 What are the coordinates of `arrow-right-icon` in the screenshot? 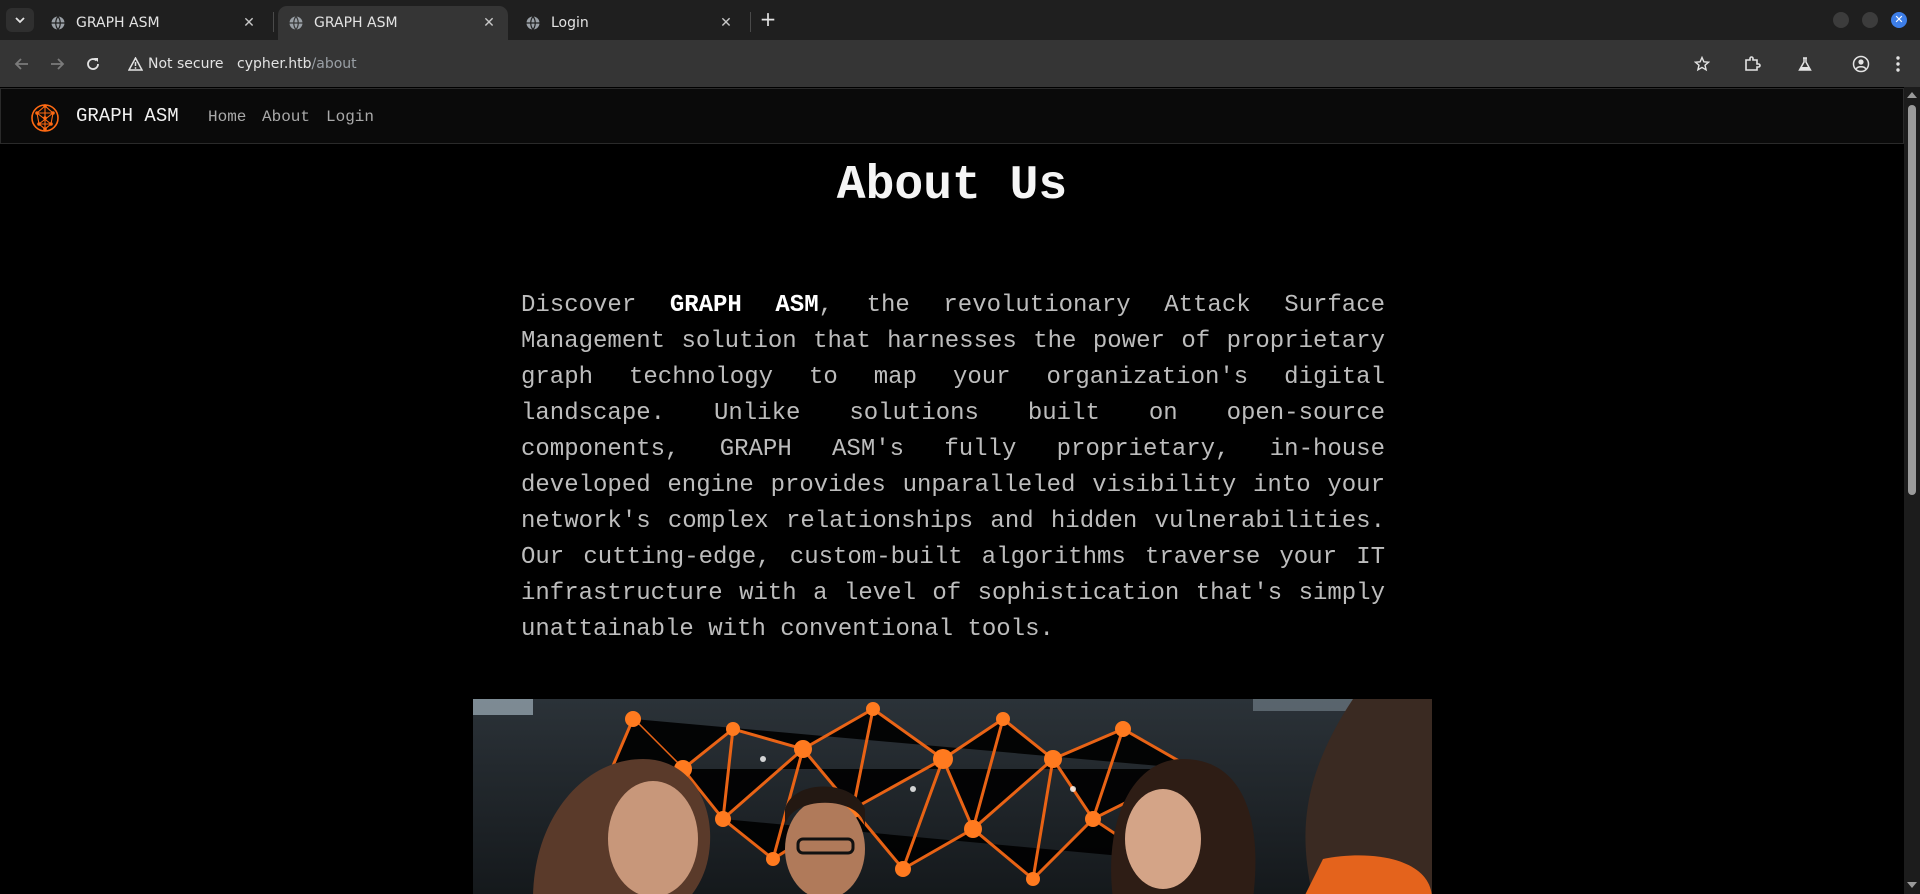 It's located at (58, 64).